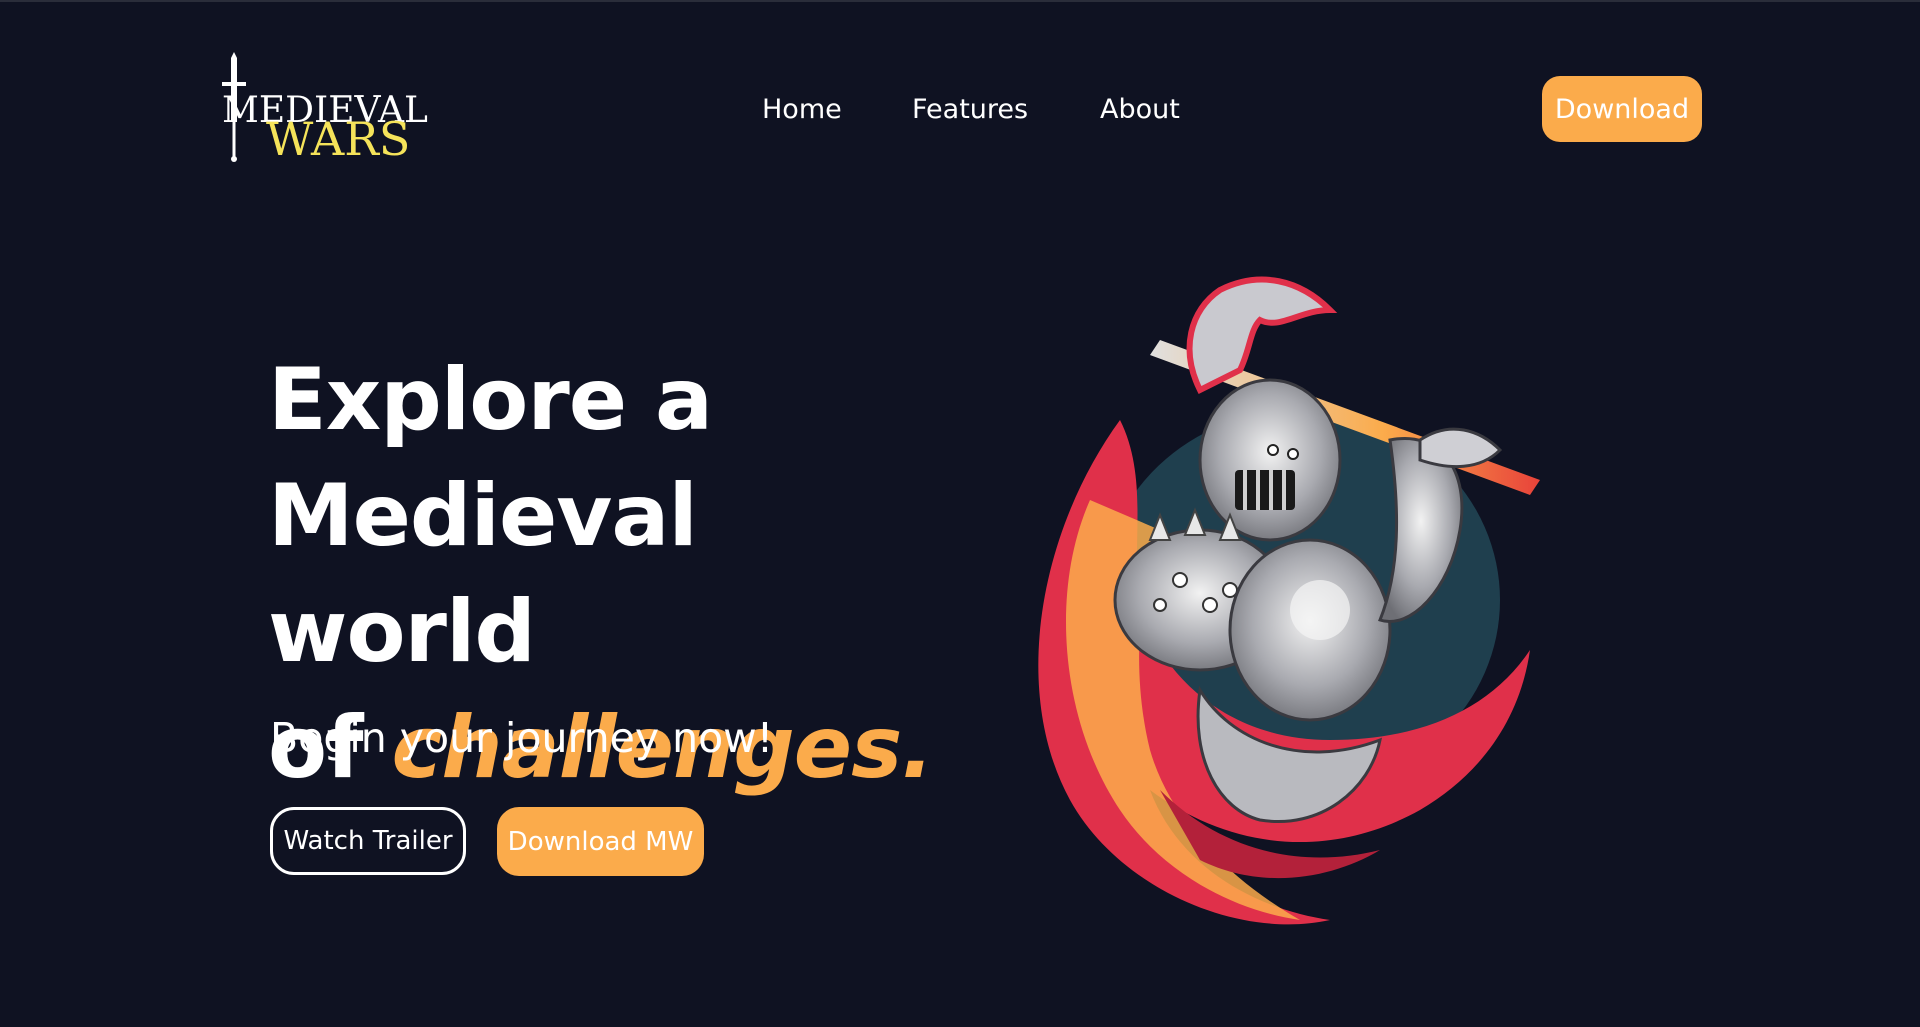  I want to click on header-download-button: Download, so click(1622, 109).